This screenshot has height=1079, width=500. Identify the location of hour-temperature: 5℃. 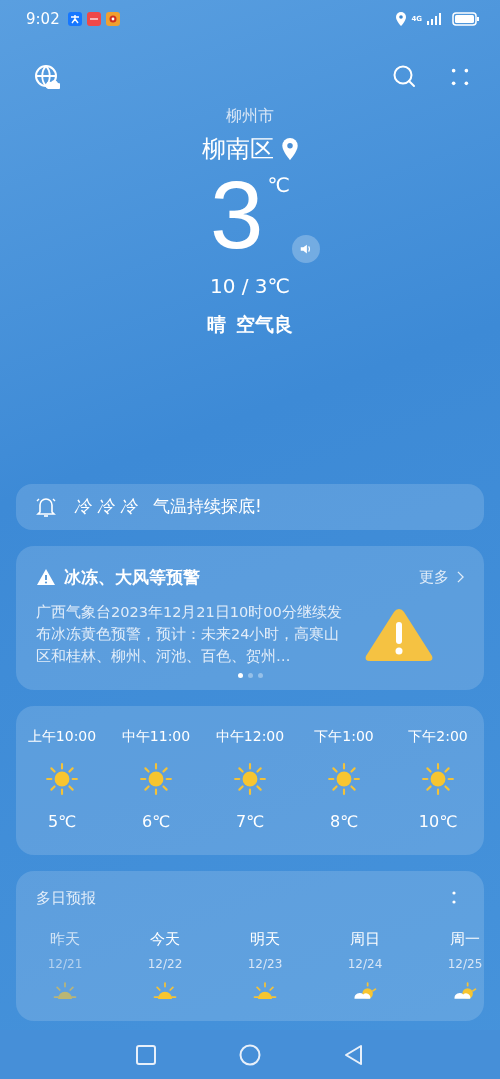
(62, 821).